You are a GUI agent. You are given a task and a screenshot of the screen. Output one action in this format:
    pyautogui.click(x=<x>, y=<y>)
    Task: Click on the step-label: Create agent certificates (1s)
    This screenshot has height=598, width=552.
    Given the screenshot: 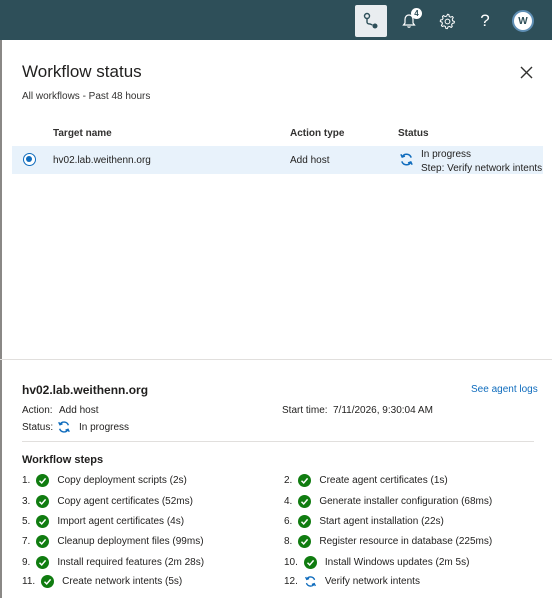 What is the action you would take?
    pyautogui.click(x=383, y=480)
    